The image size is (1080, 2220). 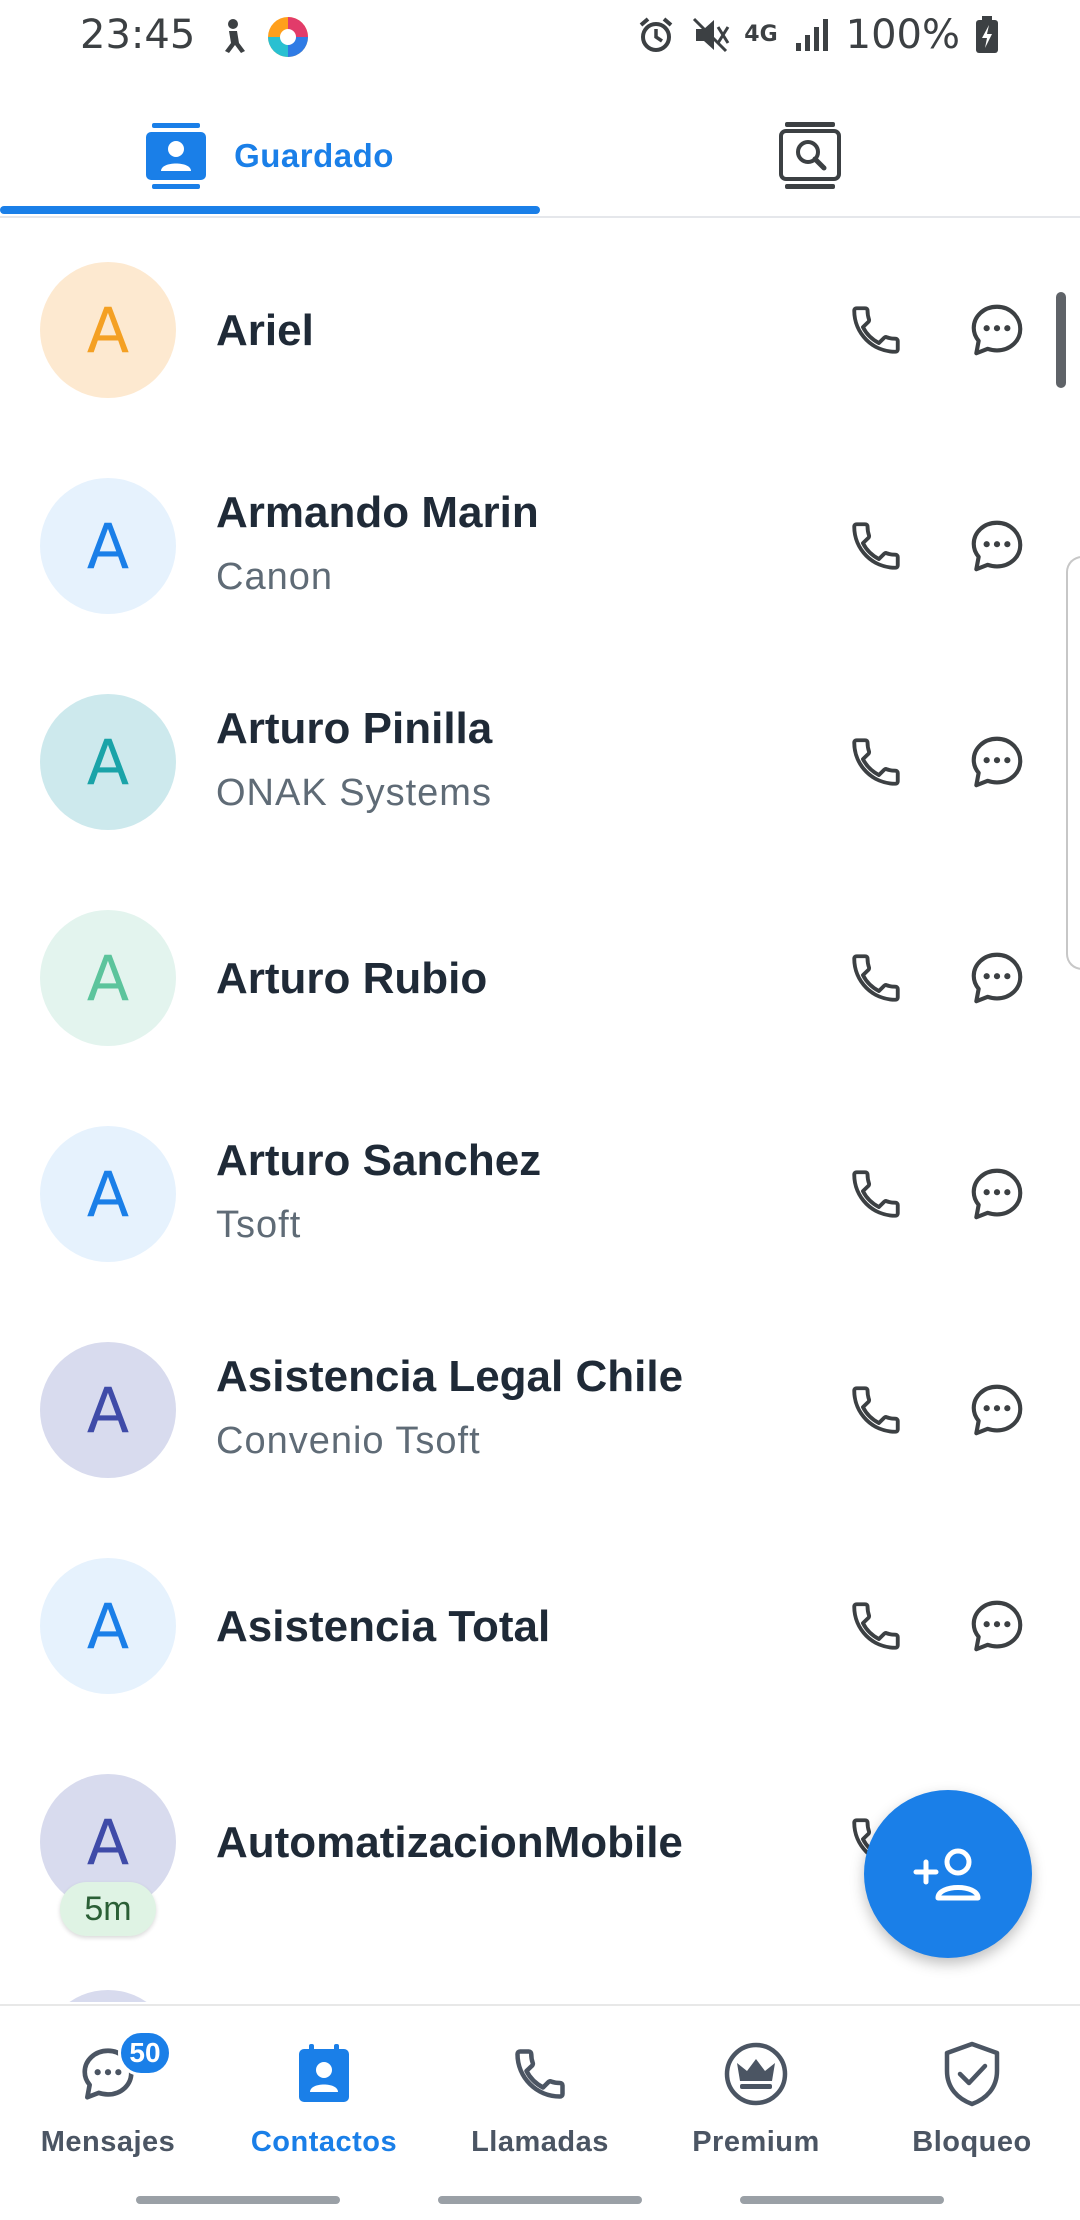 I want to click on app-logo-icon, so click(x=288, y=37).